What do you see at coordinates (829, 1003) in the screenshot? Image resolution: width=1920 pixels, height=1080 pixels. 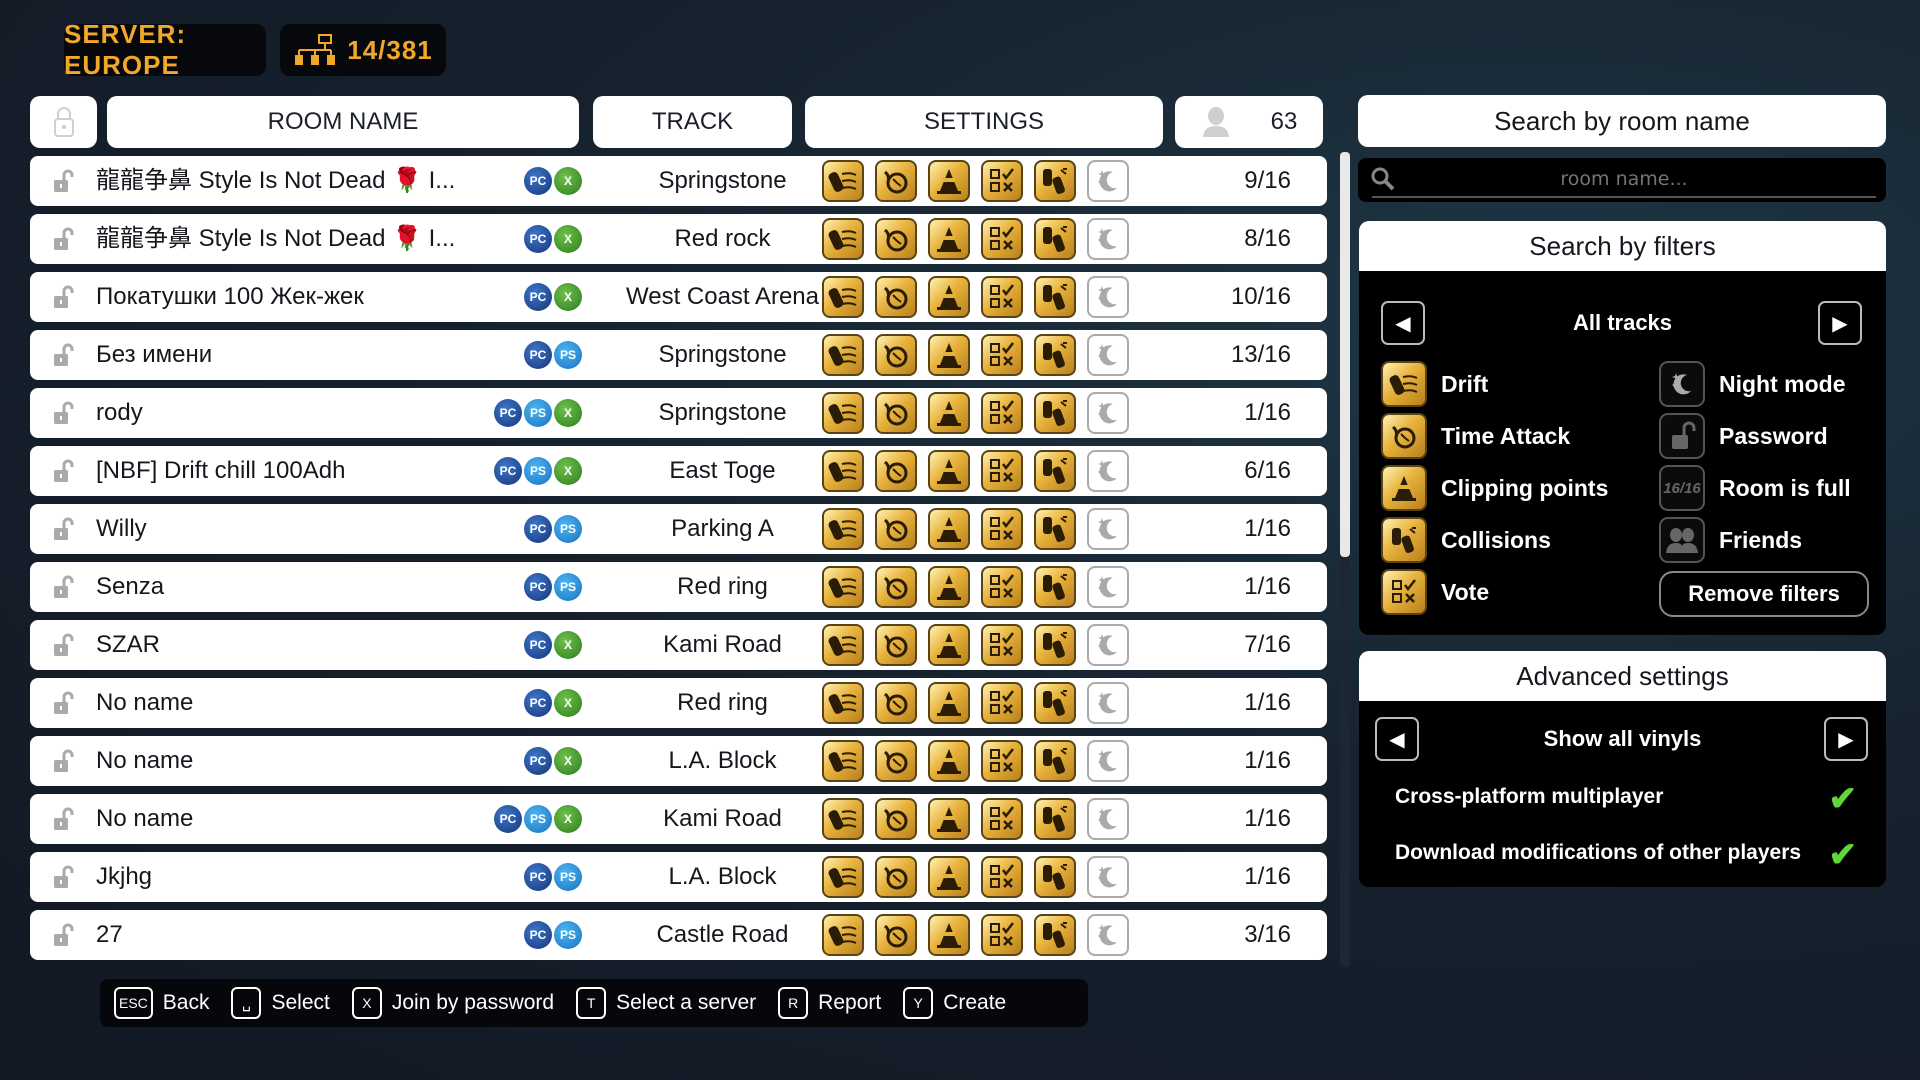 I see `hint-report: R Report` at bounding box center [829, 1003].